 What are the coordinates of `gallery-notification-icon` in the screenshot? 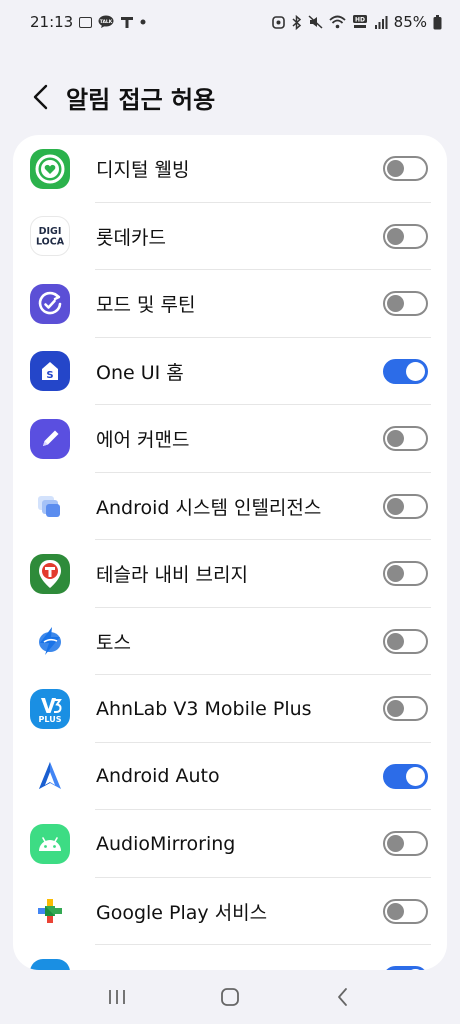 It's located at (86, 22).